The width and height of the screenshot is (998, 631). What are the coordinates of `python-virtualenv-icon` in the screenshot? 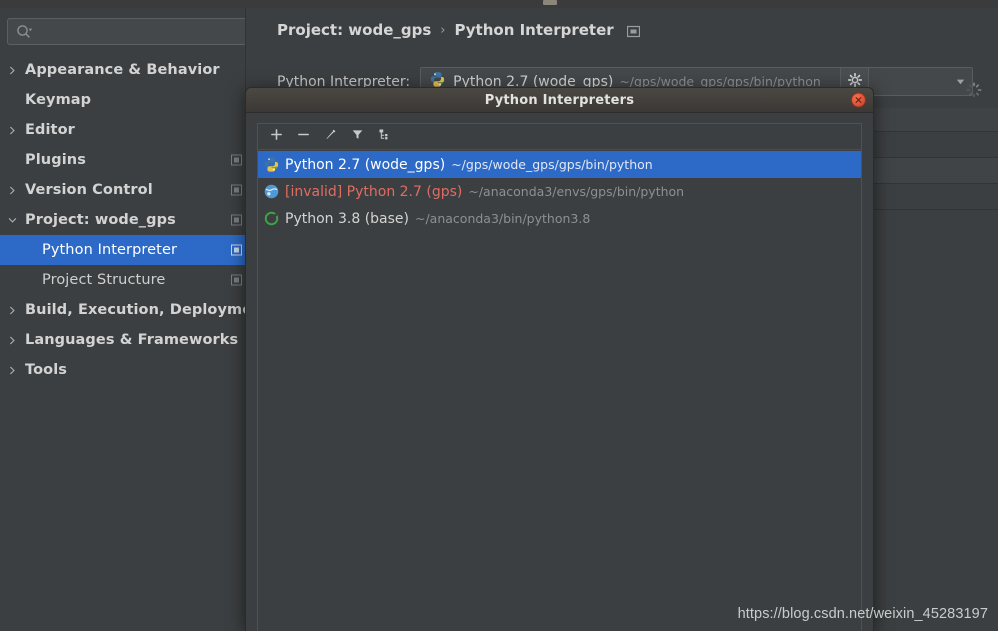 It's located at (271, 164).